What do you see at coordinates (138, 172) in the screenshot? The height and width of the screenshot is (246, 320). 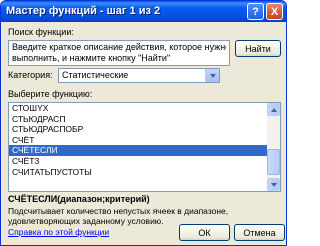 I see `function-list-item: СЧИТАТЬПУСТОТЫ` at bounding box center [138, 172].